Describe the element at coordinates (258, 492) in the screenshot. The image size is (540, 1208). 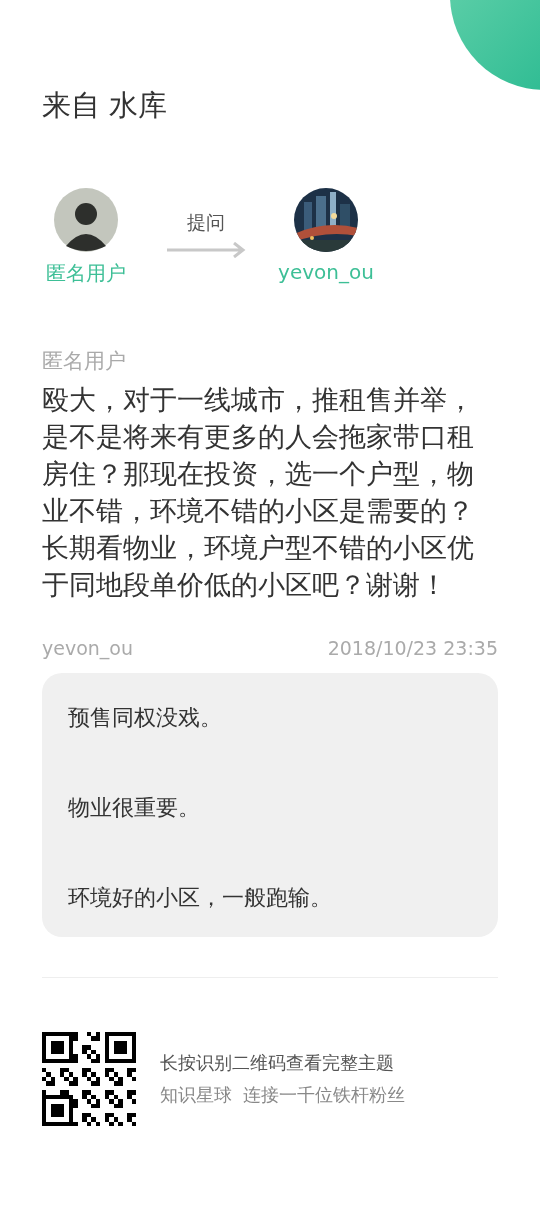
I see `question-text: 殴大，对于一线城市，推租售并举，是不是将来有更多的人会拖家带口租房住？那现在投资，选一个户型，物业不错，环境不错的小区是需要的？长期看物业，环境户型不错的小区优于同地段单价低的小区吧？谢谢！` at that location.